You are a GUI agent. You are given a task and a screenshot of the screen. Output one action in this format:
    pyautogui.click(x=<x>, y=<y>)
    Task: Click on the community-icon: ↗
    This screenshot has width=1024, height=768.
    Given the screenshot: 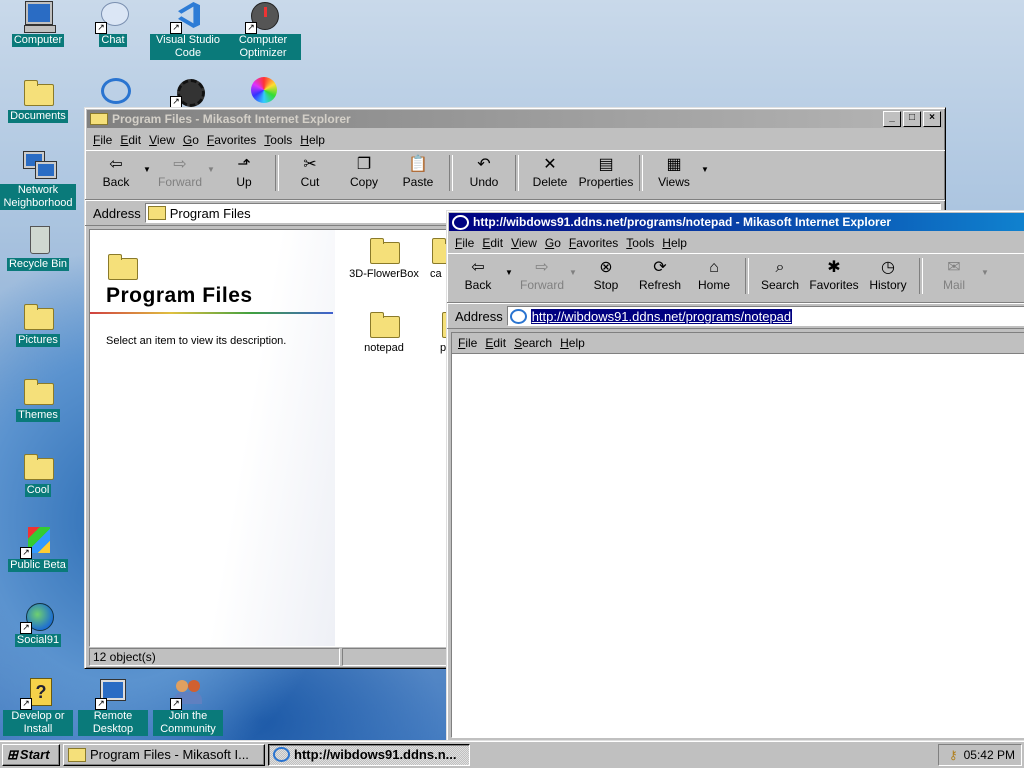 What is the action you would take?
    pyautogui.click(x=187, y=693)
    